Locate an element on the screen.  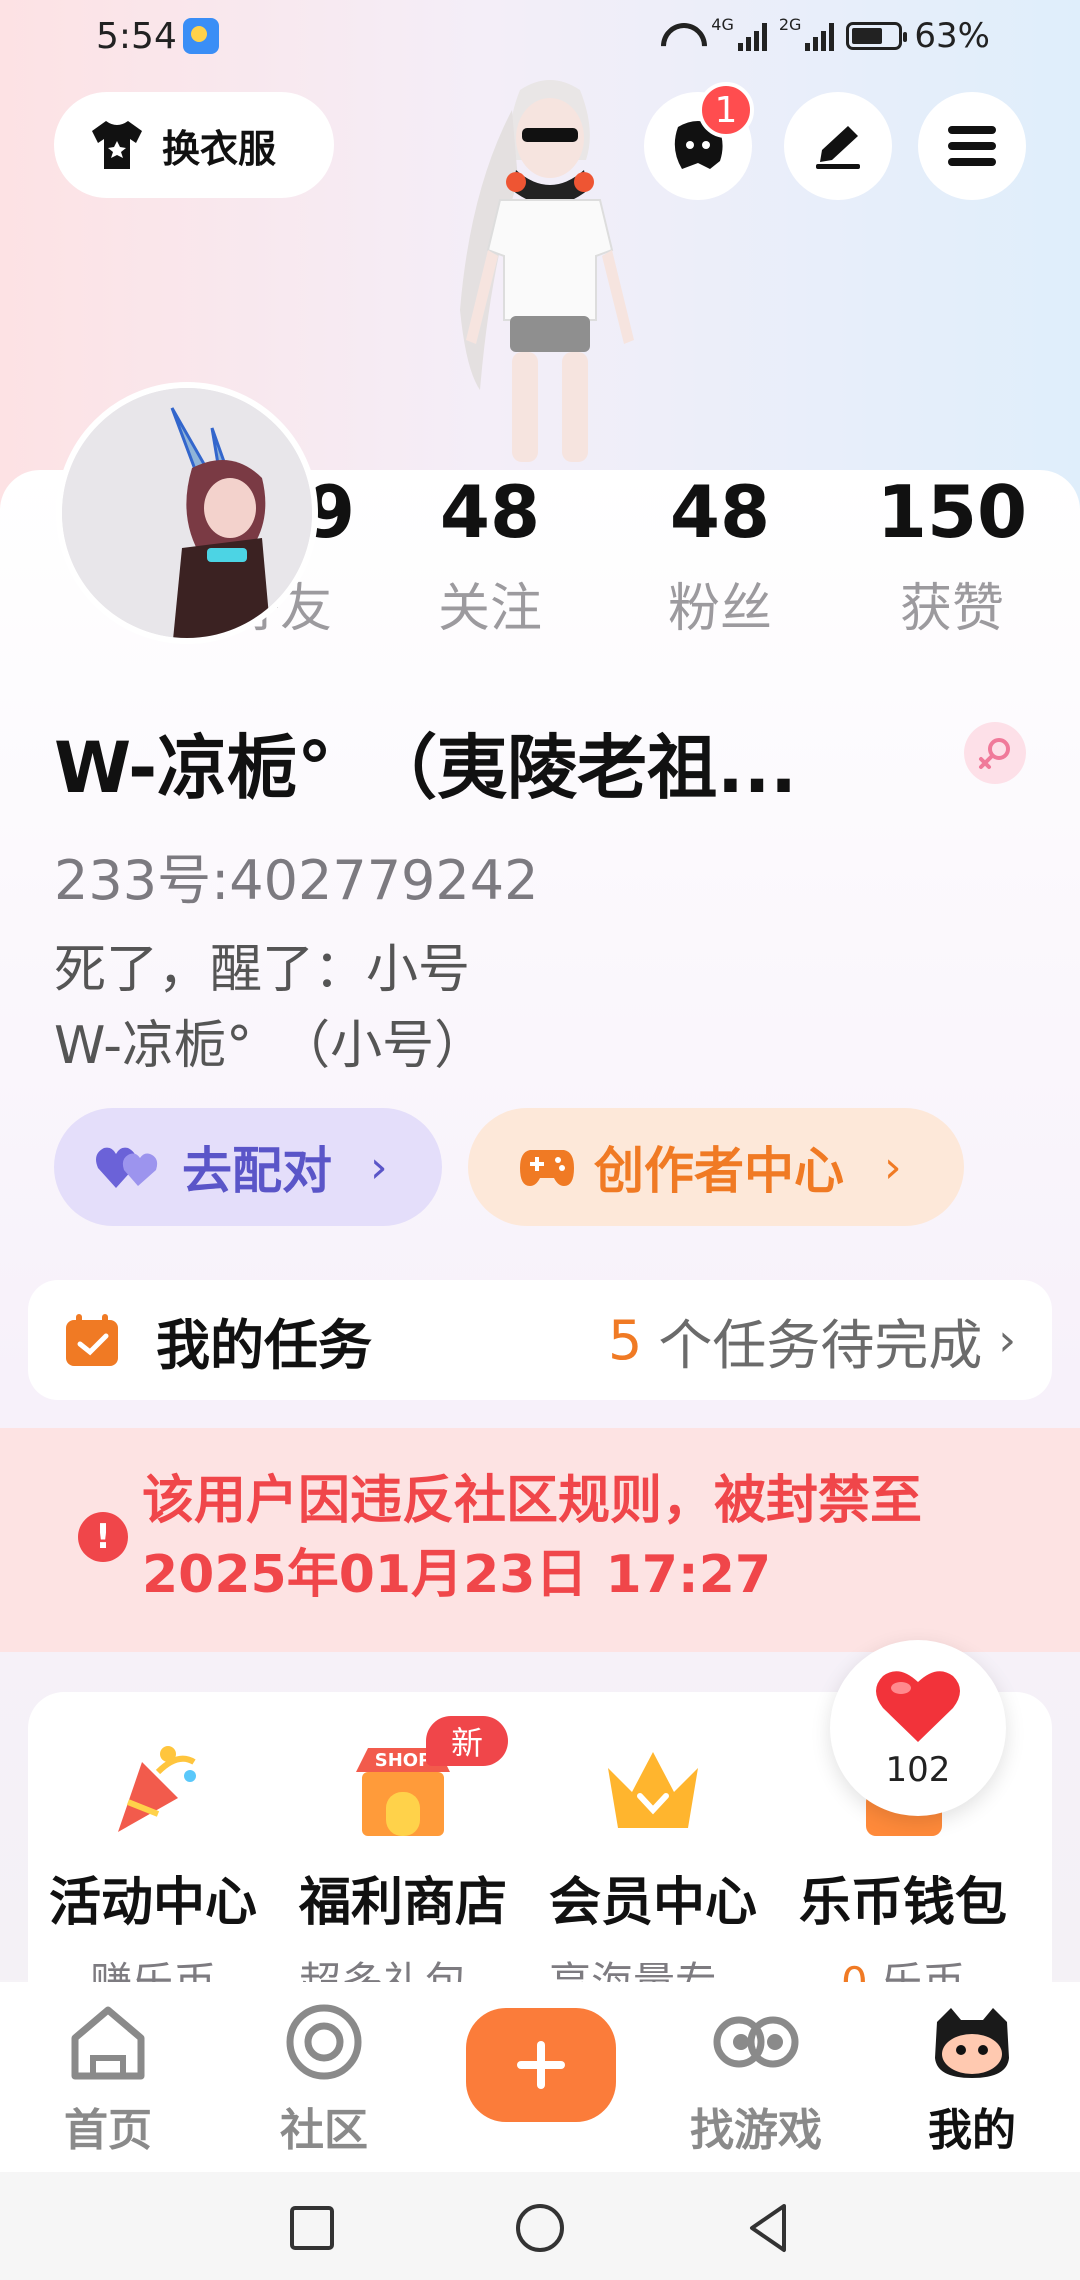
battery-icon is located at coordinates (877, 36).